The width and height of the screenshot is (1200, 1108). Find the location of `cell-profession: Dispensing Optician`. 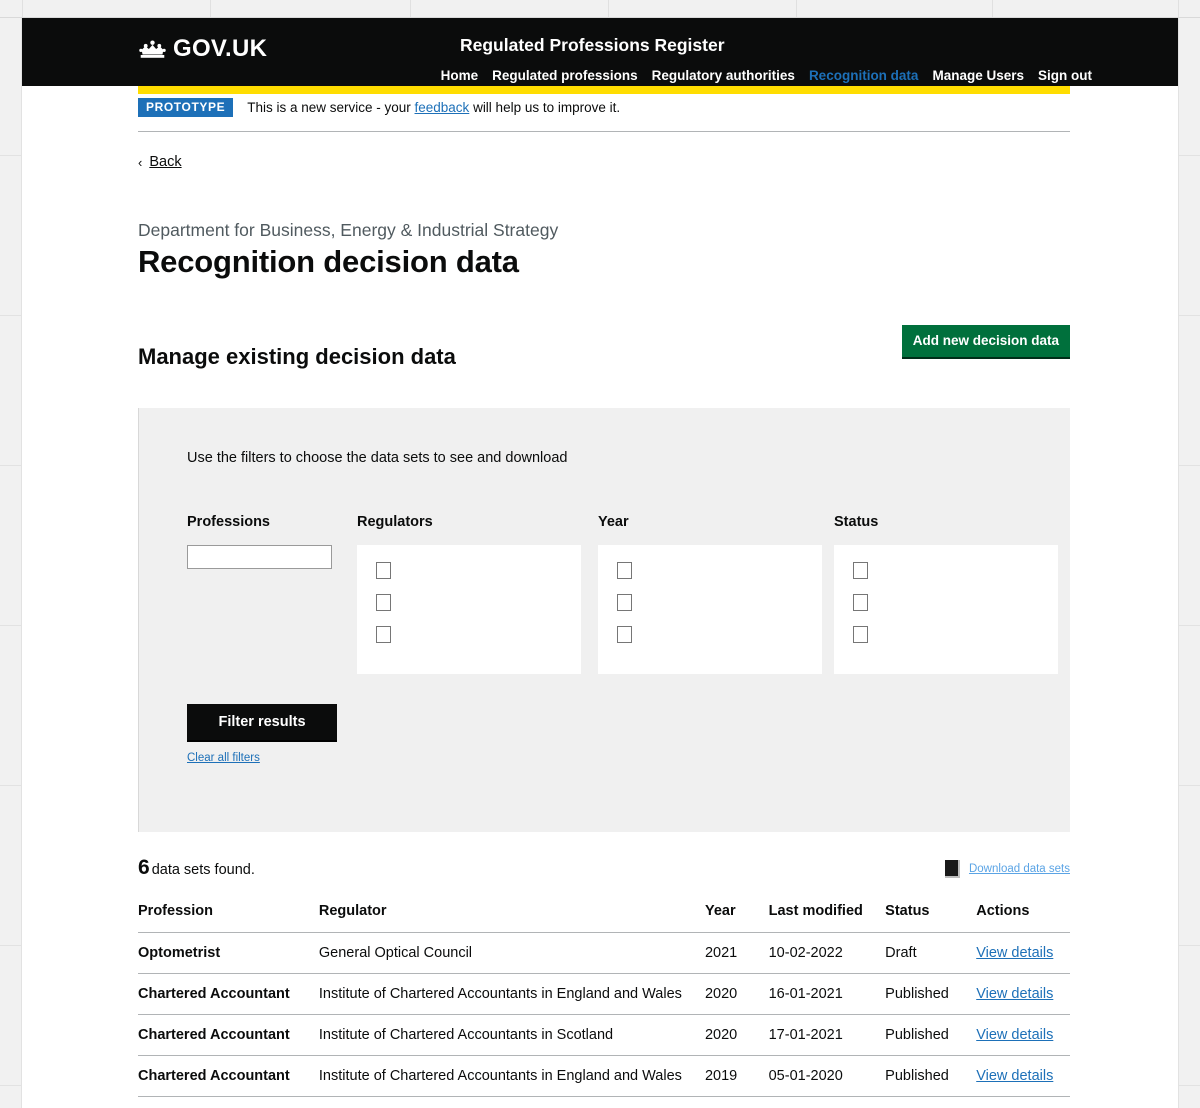

cell-profession: Dispensing Optician is located at coordinates (228, 1102).